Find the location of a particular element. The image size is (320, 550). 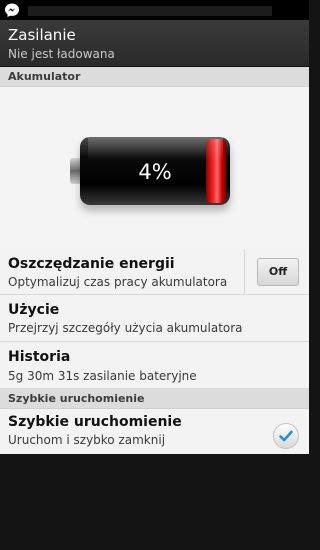

battery-icon: 4% is located at coordinates (155, 172).